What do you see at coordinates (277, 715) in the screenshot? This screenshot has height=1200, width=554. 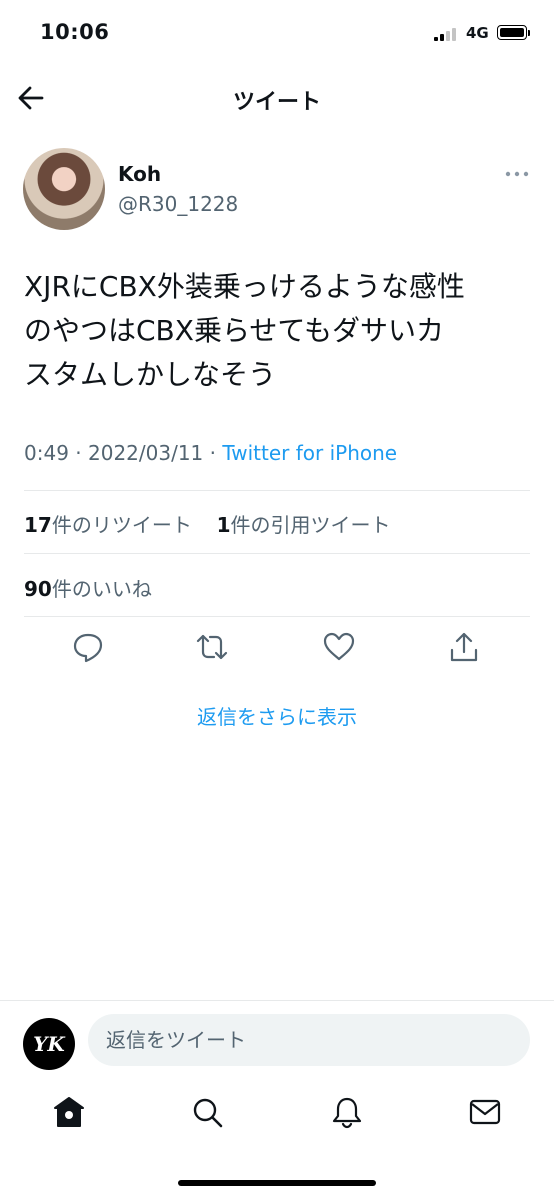 I see `show-more-replies-link: 返信をさらに表示` at bounding box center [277, 715].